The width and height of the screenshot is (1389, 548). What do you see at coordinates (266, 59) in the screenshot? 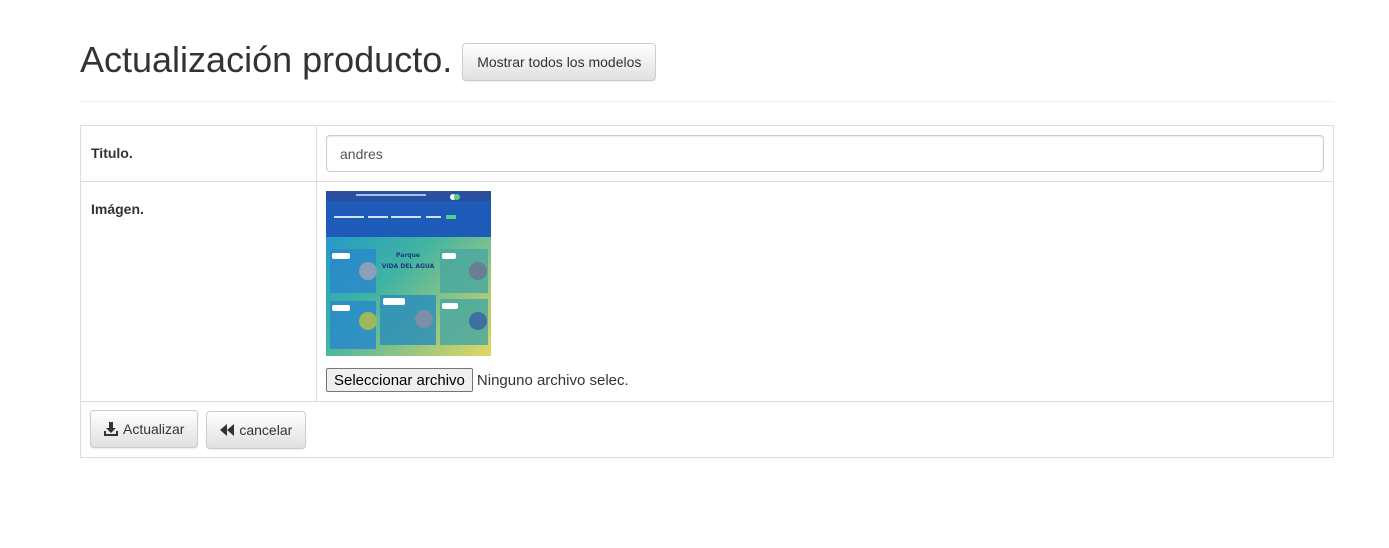
I see `page-title: Actualización producto.` at bounding box center [266, 59].